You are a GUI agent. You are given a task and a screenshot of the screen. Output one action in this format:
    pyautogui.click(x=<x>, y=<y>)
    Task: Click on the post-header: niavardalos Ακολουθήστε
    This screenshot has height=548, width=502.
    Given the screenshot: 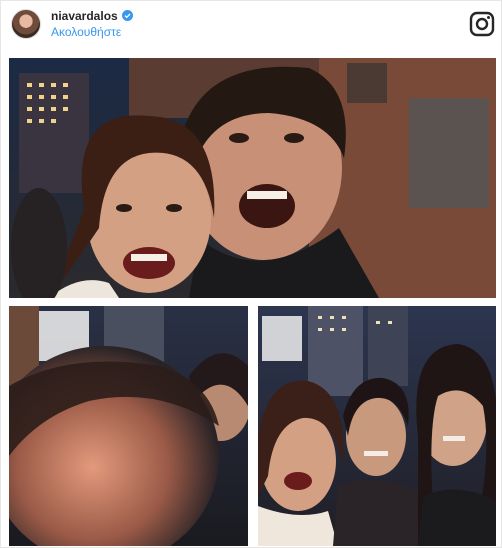 What is the action you would take?
    pyautogui.click(x=251, y=29)
    